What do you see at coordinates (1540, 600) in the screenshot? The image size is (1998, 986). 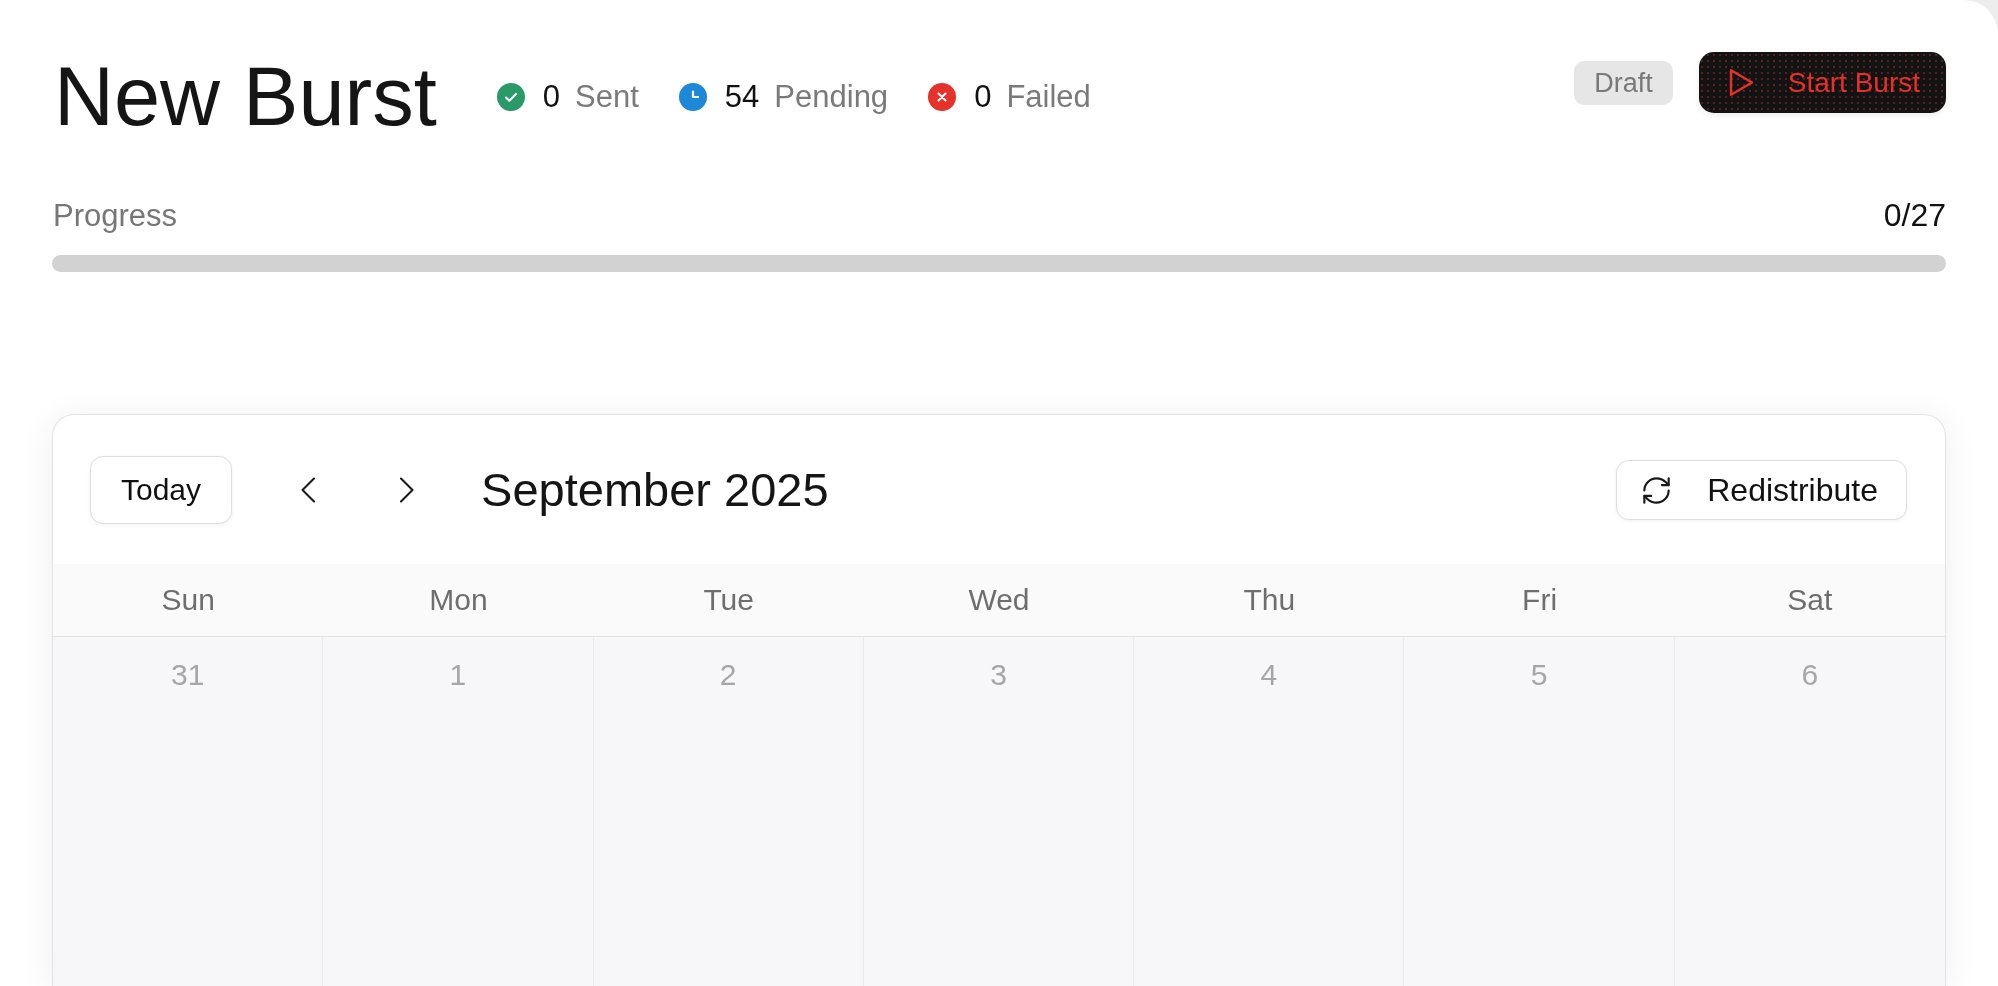 I see `weekday-label: Fri` at bounding box center [1540, 600].